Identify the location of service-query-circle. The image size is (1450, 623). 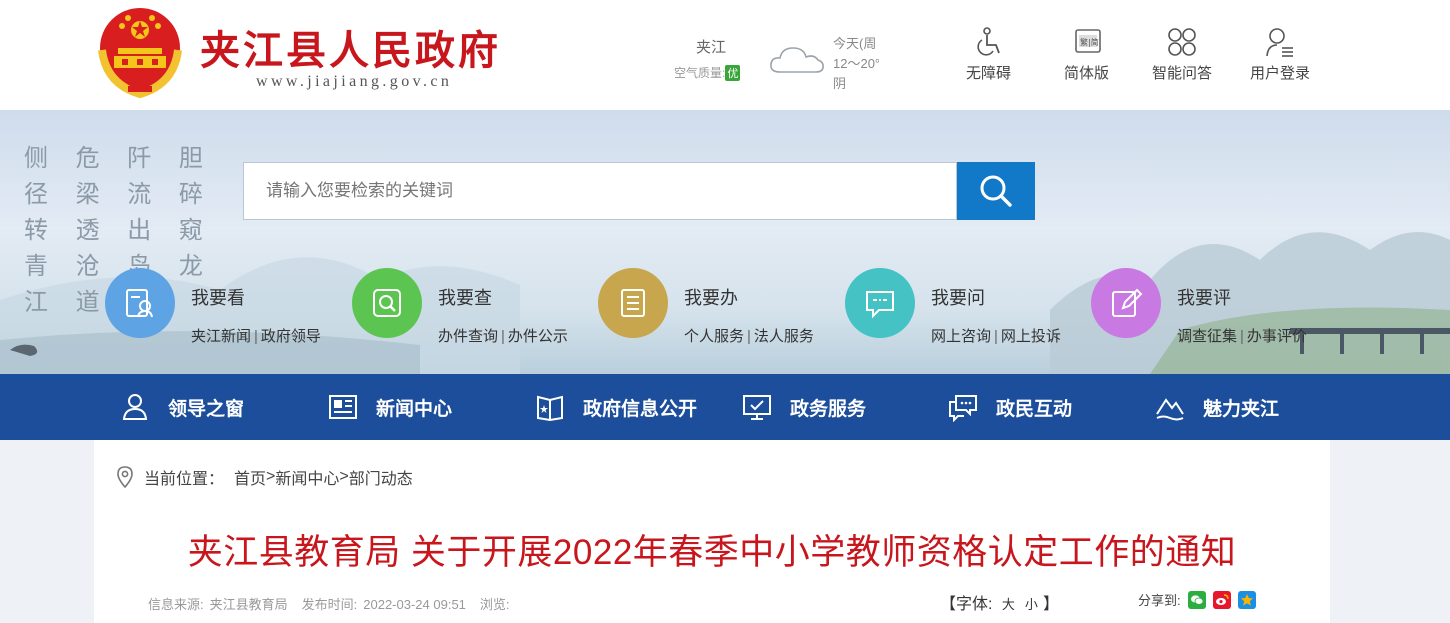
(387, 303).